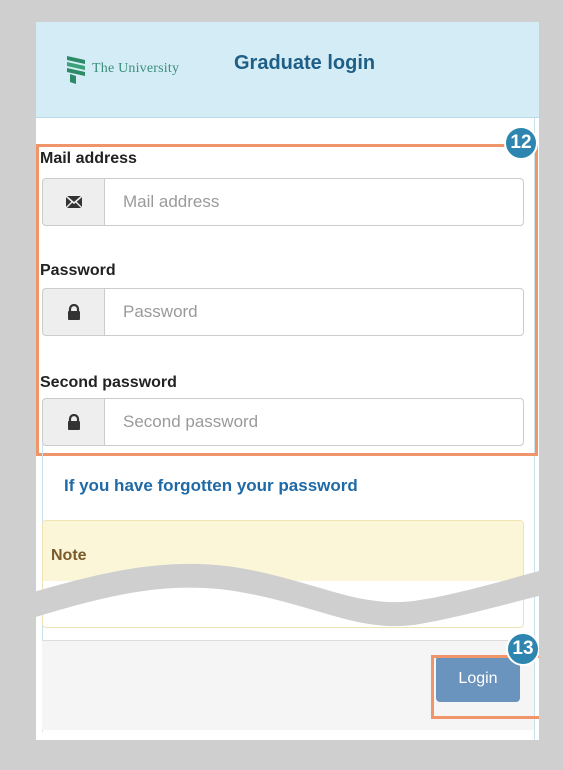  I want to click on logo-text: The University, so click(136, 68).